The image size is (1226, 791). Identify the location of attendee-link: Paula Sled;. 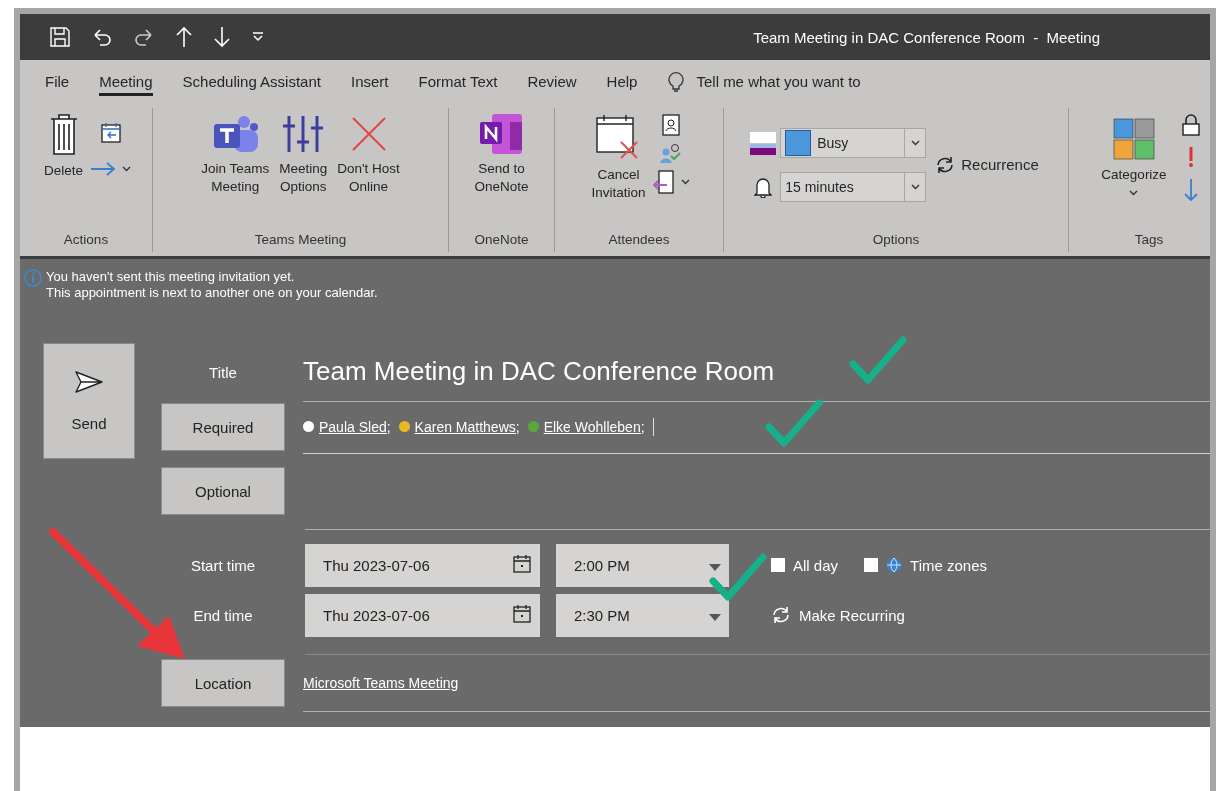
(355, 426).